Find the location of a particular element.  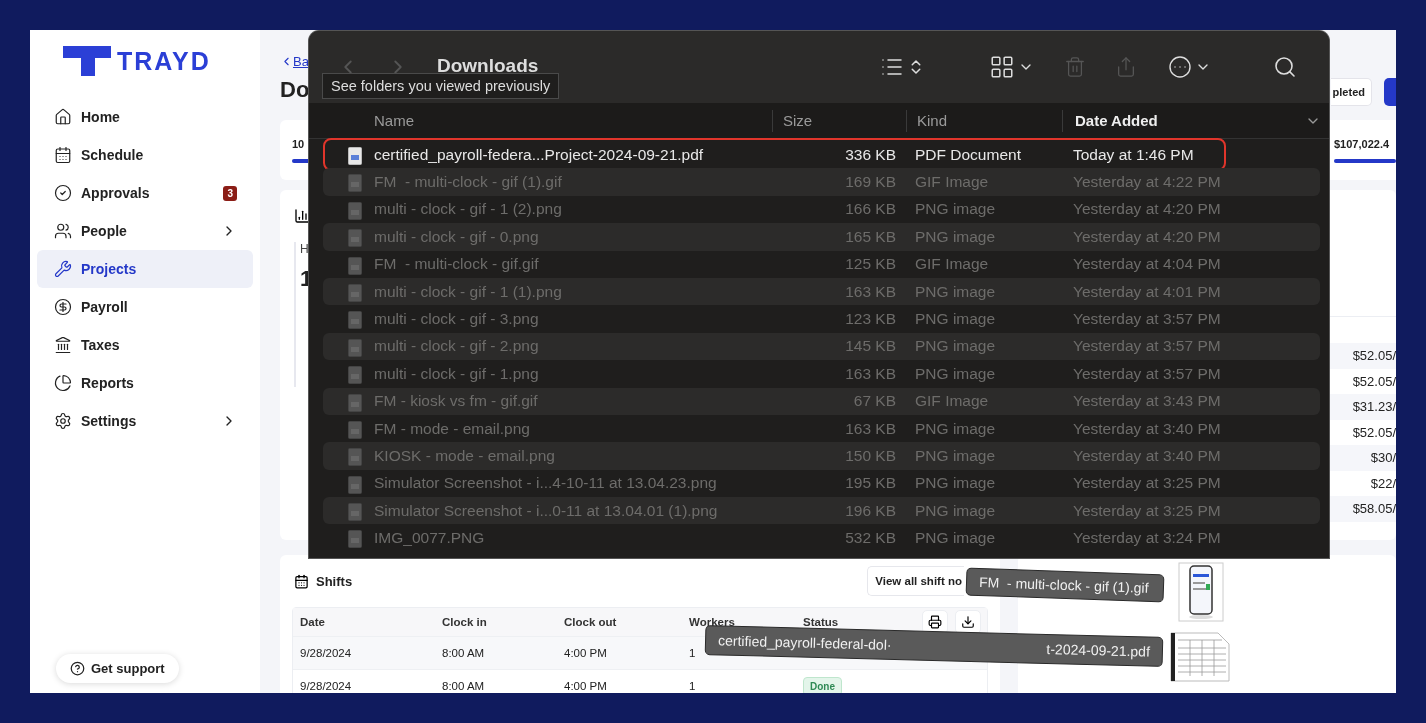

nav-item: Home is located at coordinates (145, 117).